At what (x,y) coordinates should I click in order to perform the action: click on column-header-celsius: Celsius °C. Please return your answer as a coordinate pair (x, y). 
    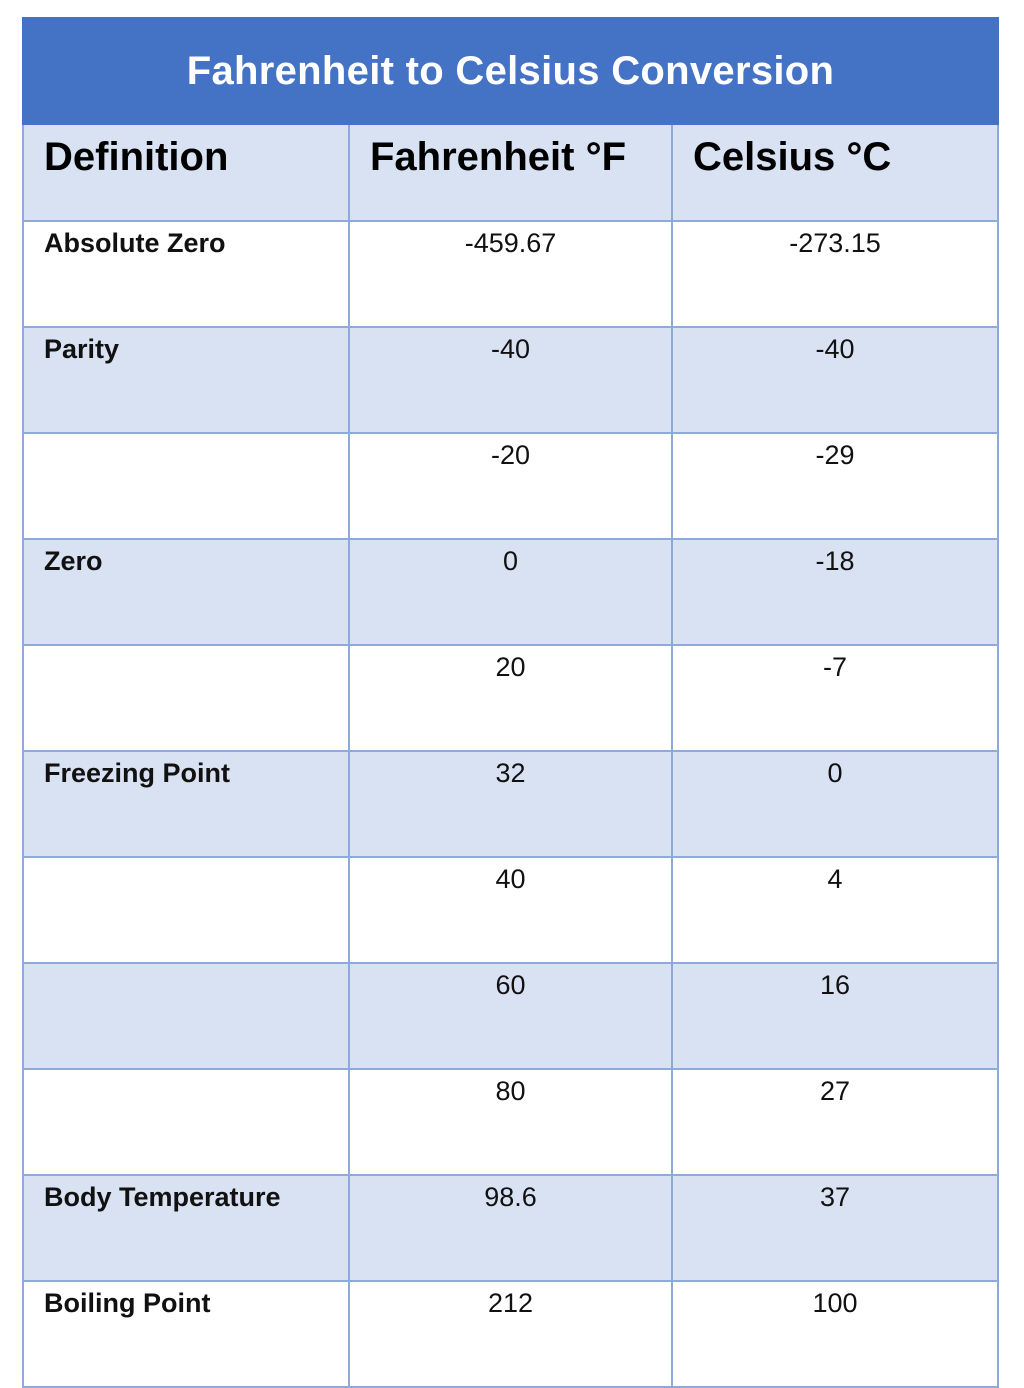
    Looking at the image, I should click on (835, 172).